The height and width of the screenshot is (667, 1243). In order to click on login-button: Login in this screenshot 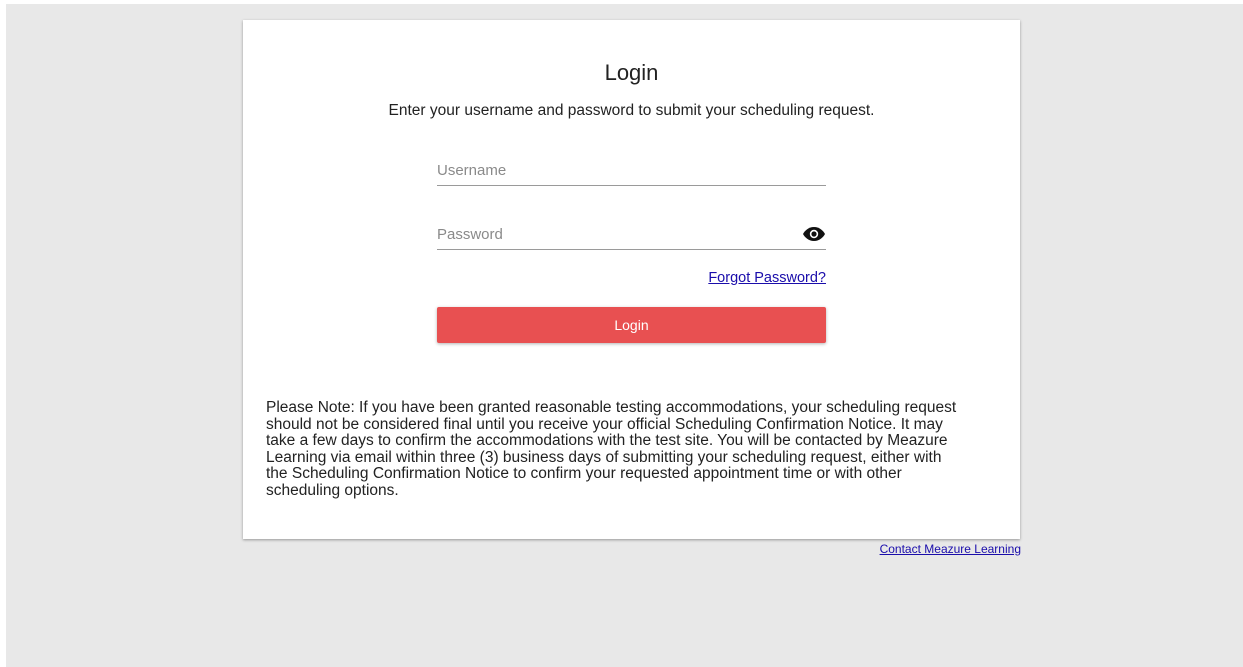, I will do `click(631, 325)`.